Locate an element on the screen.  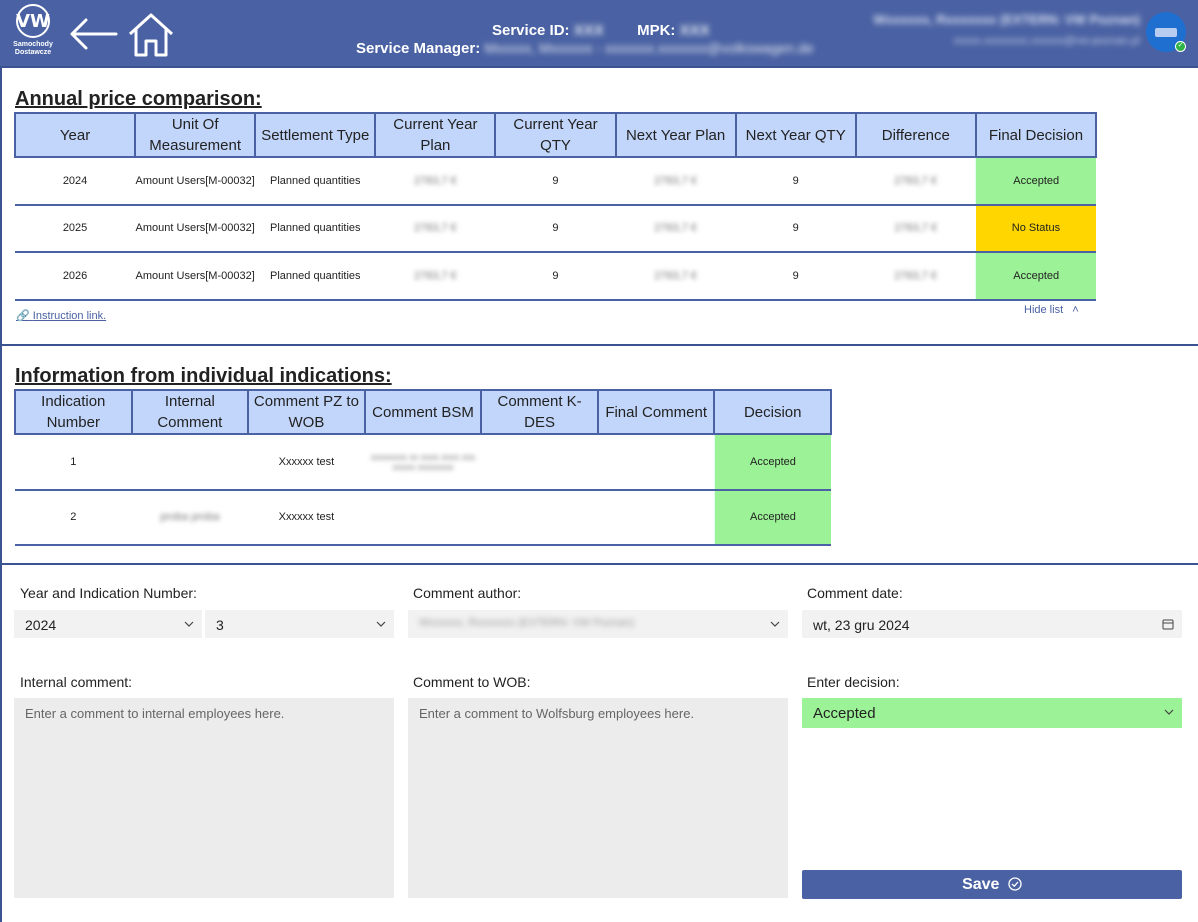
cell-final-comment is located at coordinates (656, 517).